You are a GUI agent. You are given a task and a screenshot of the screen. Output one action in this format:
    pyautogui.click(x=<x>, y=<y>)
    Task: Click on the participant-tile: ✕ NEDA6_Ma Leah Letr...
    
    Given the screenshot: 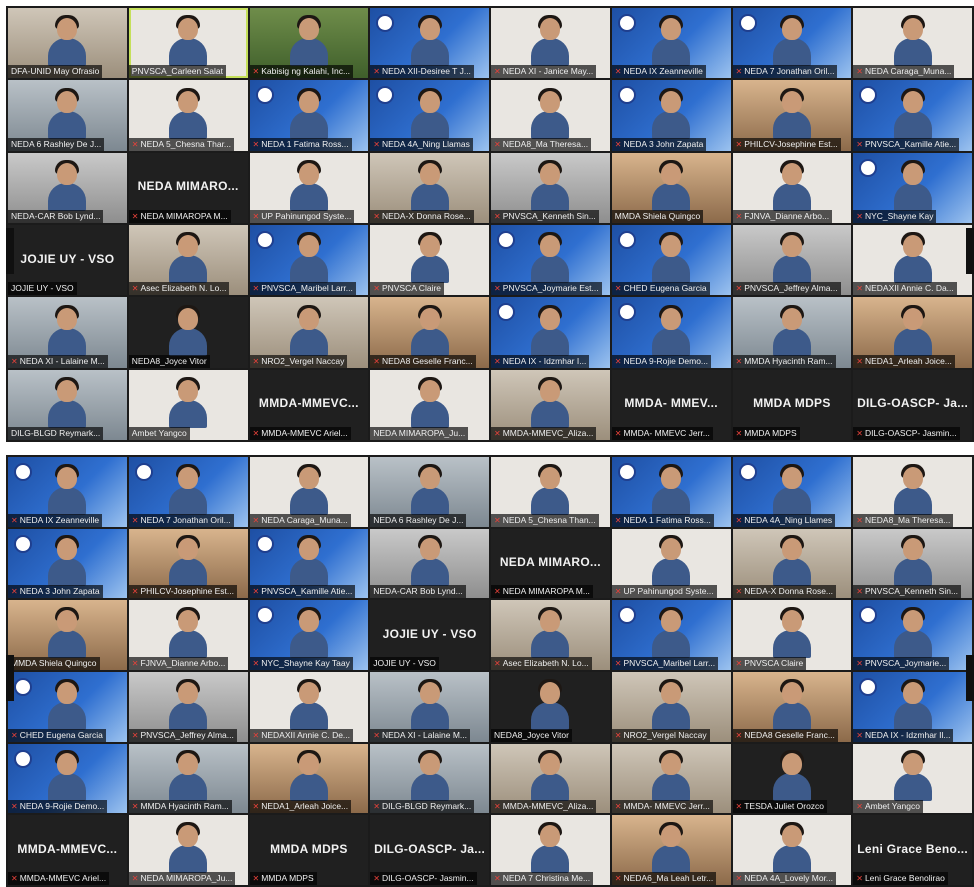 What is the action you would take?
    pyautogui.click(x=671, y=850)
    